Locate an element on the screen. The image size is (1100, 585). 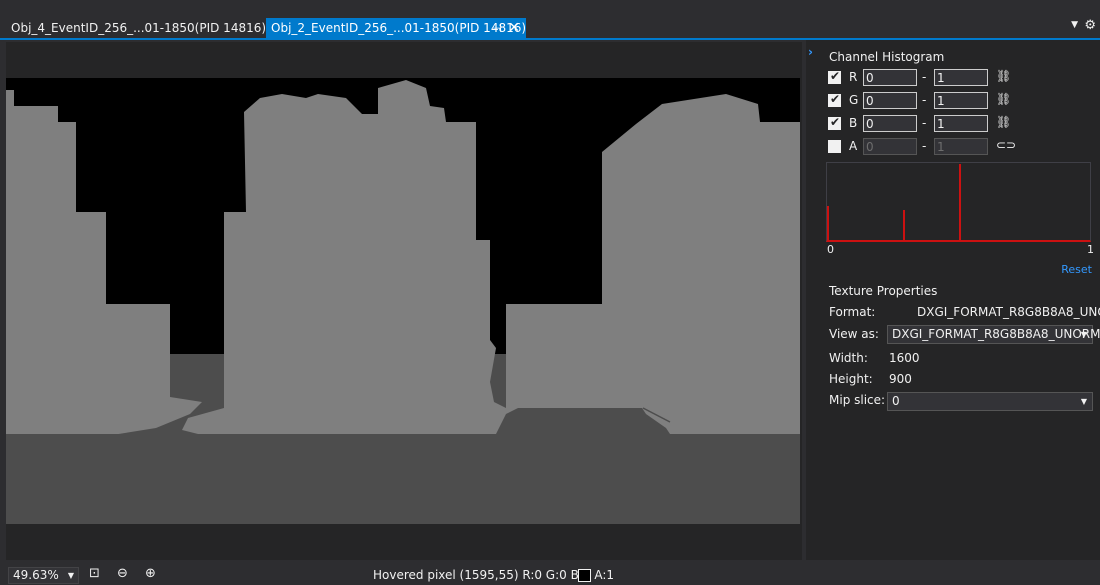
width-label: Width: is located at coordinates (848, 358).